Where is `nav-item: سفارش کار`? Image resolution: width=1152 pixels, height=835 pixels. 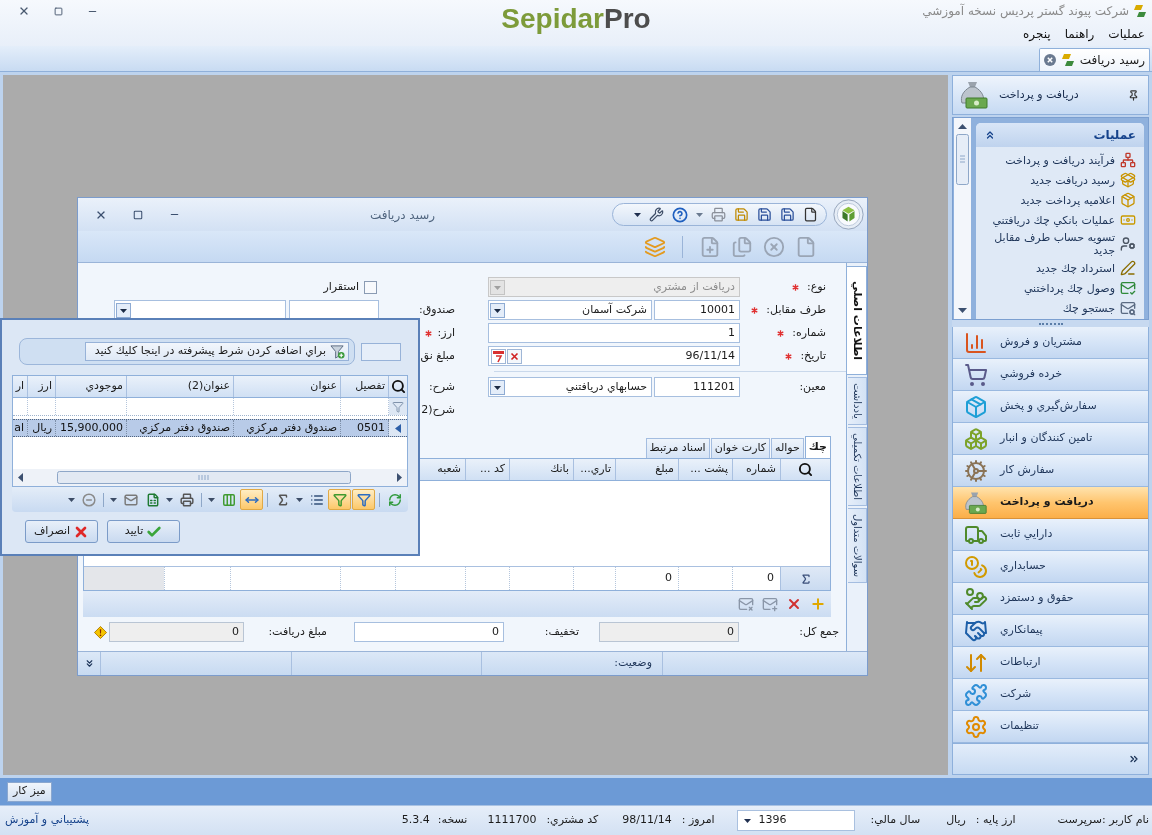
nav-item: سفارش کار is located at coordinates (1050, 471).